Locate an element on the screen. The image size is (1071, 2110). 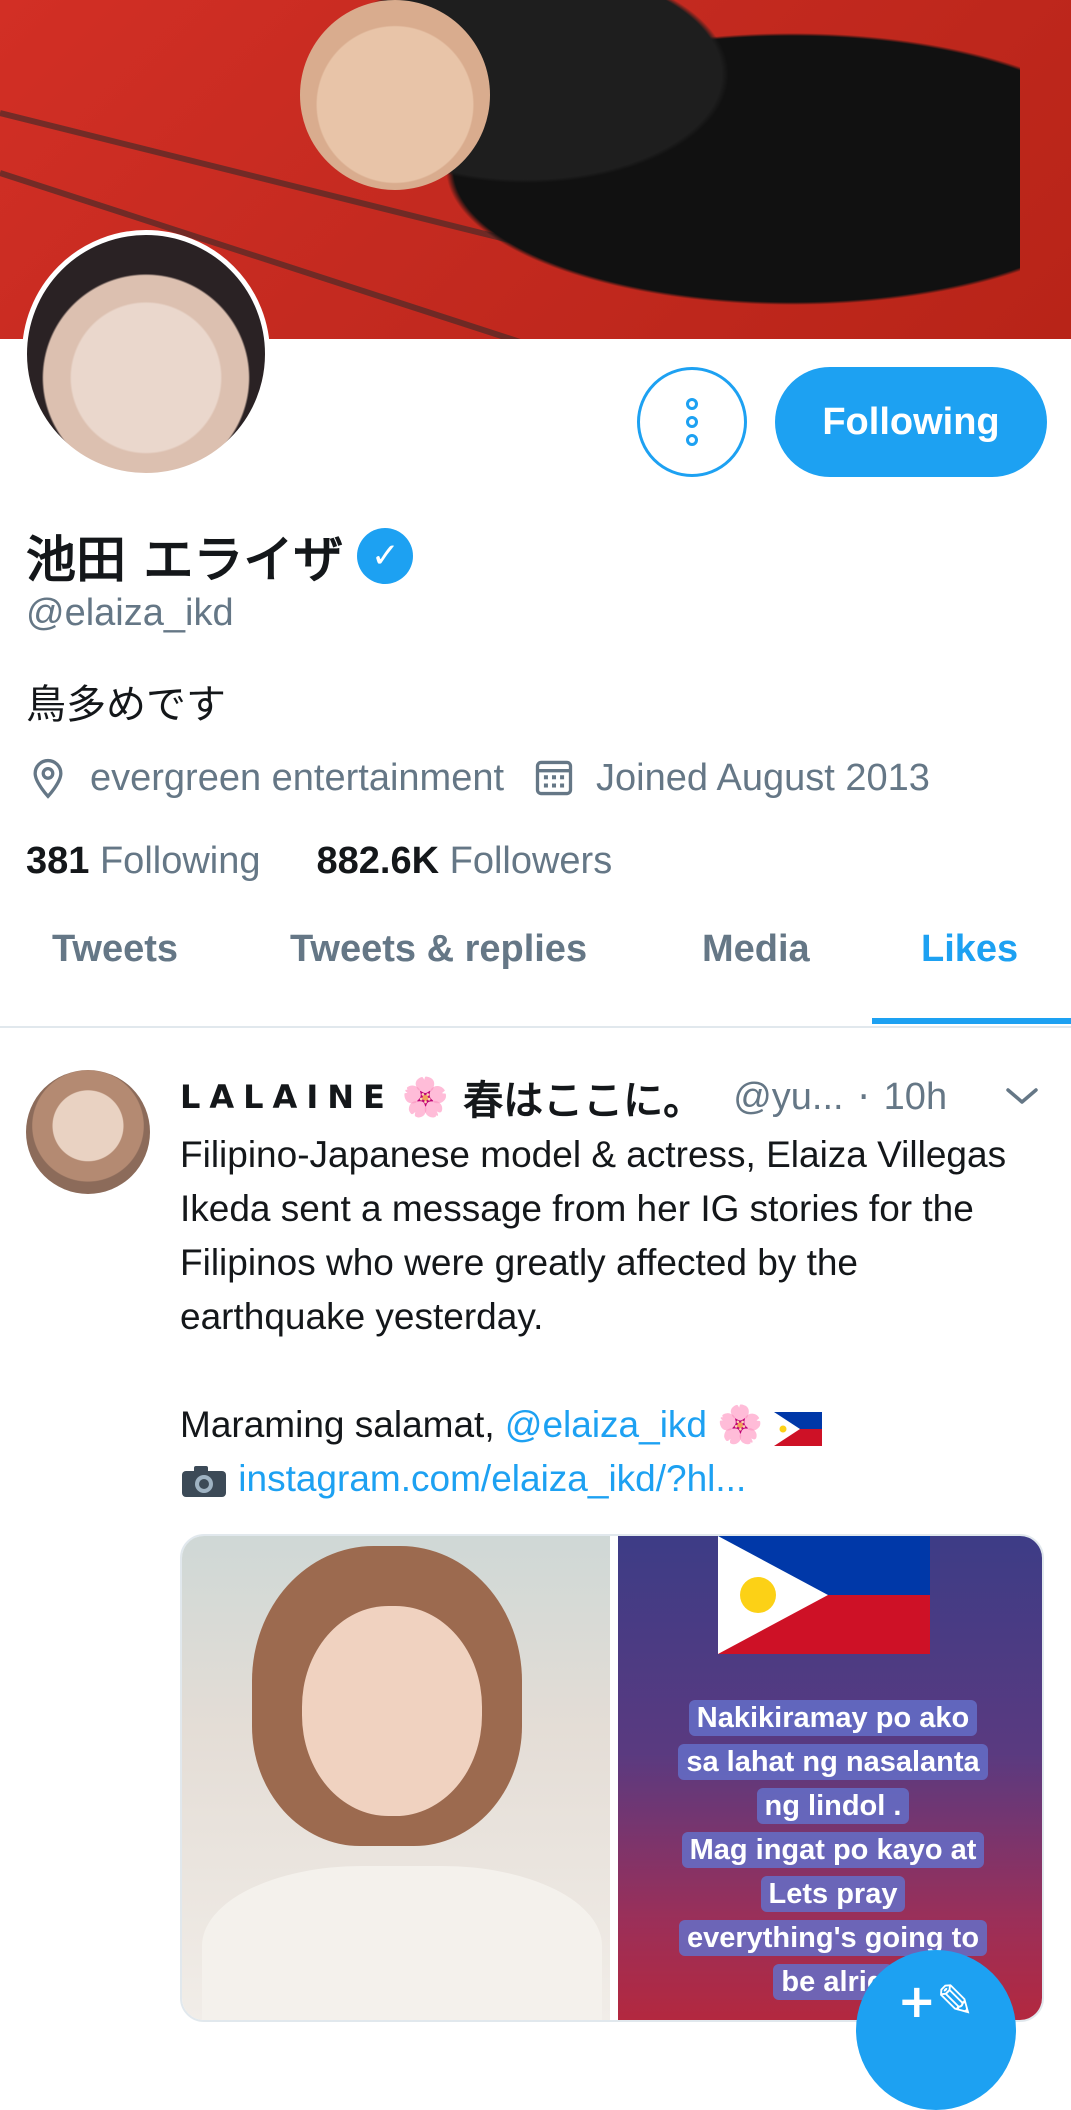
compose-tweet-icon: +✎ is located at coordinates (936, 2001).